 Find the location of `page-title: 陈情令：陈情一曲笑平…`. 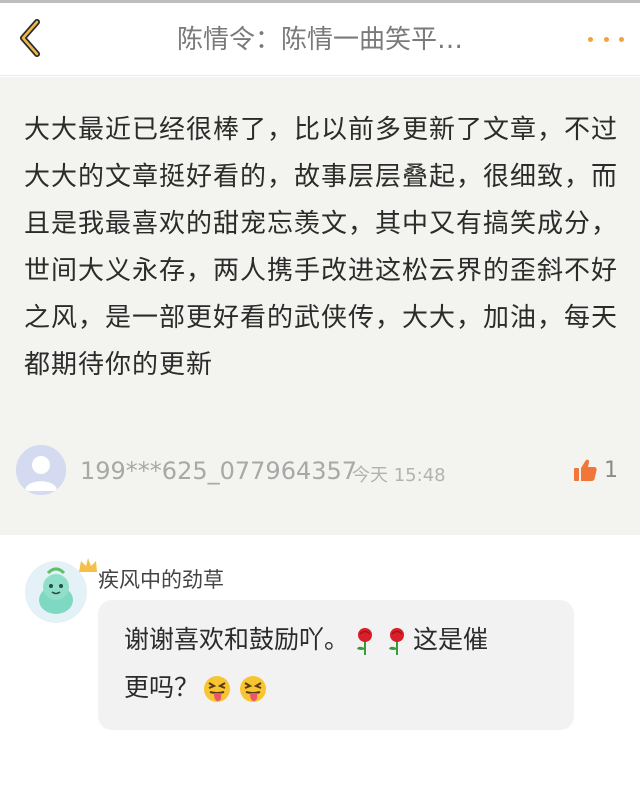

page-title: 陈情令：陈情一曲笑平… is located at coordinates (319, 40).